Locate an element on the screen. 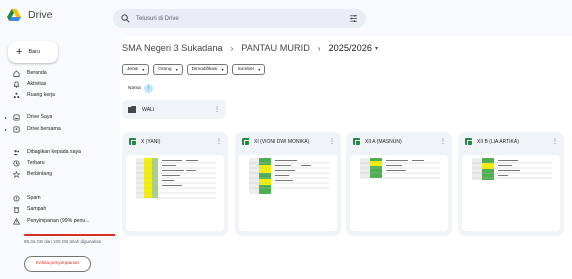 This screenshot has width=572, height=279. storage-progress-bar is located at coordinates (70, 235).